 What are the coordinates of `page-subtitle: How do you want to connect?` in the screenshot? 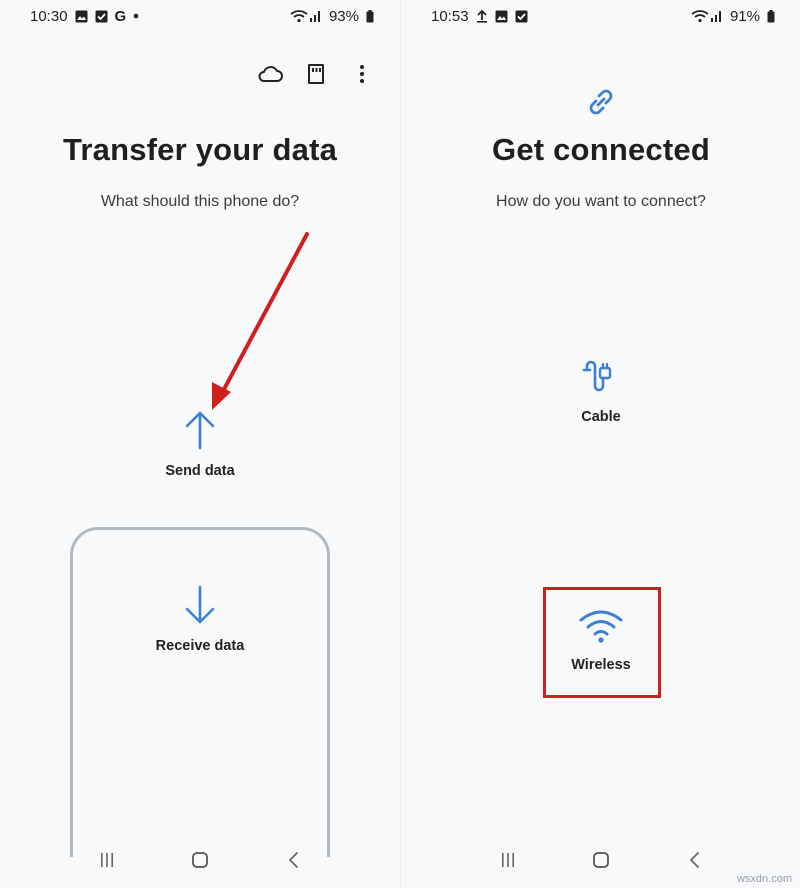 It's located at (601, 201).